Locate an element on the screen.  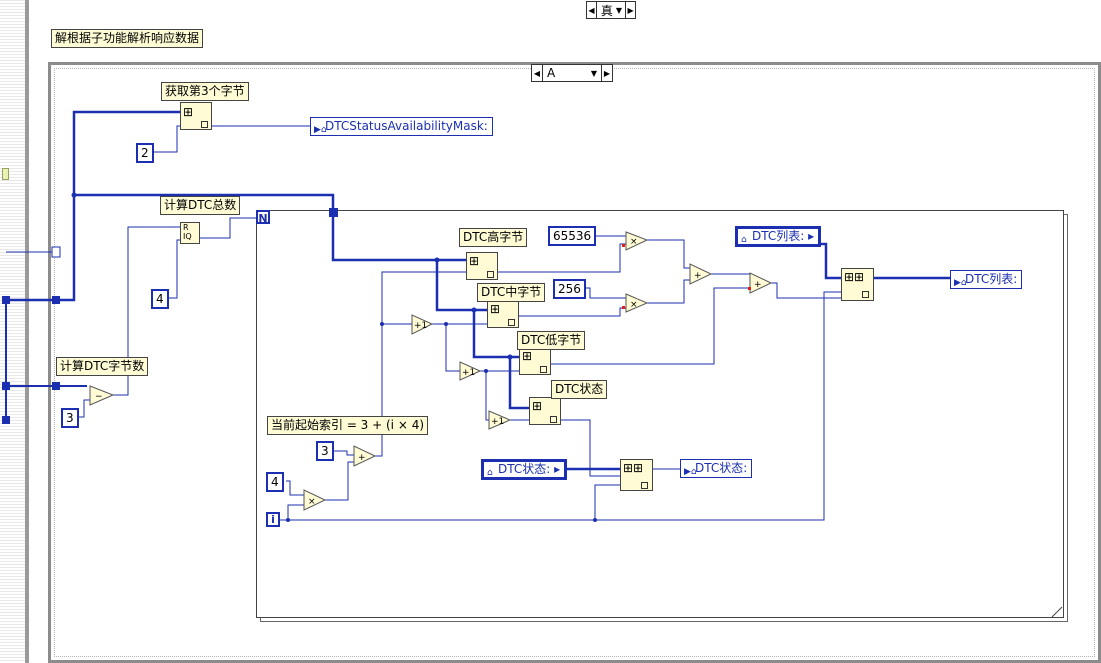
dtc-high-label: DTC高字节 is located at coordinates (493, 237).